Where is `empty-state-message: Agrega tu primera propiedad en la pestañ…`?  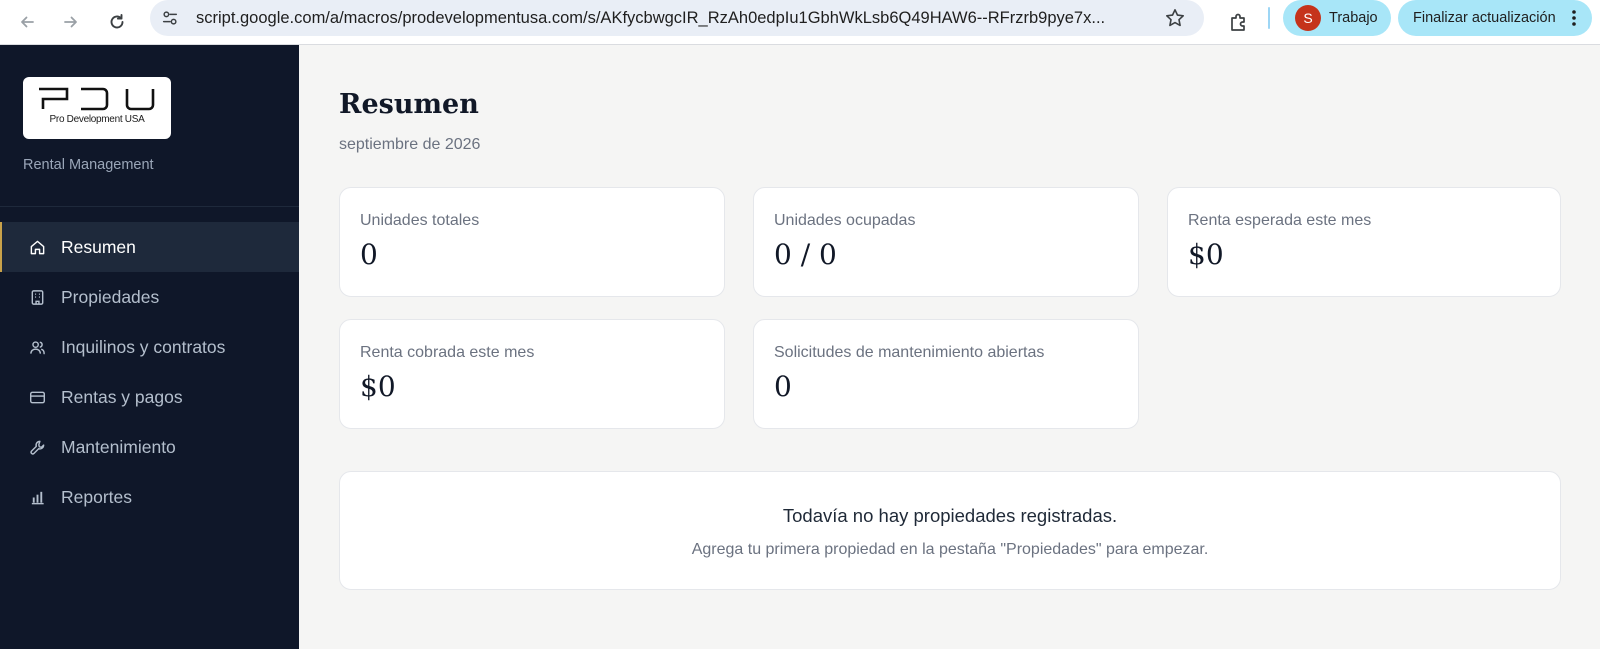
empty-state-message: Agrega tu primera propiedad en la pestañ… is located at coordinates (950, 549).